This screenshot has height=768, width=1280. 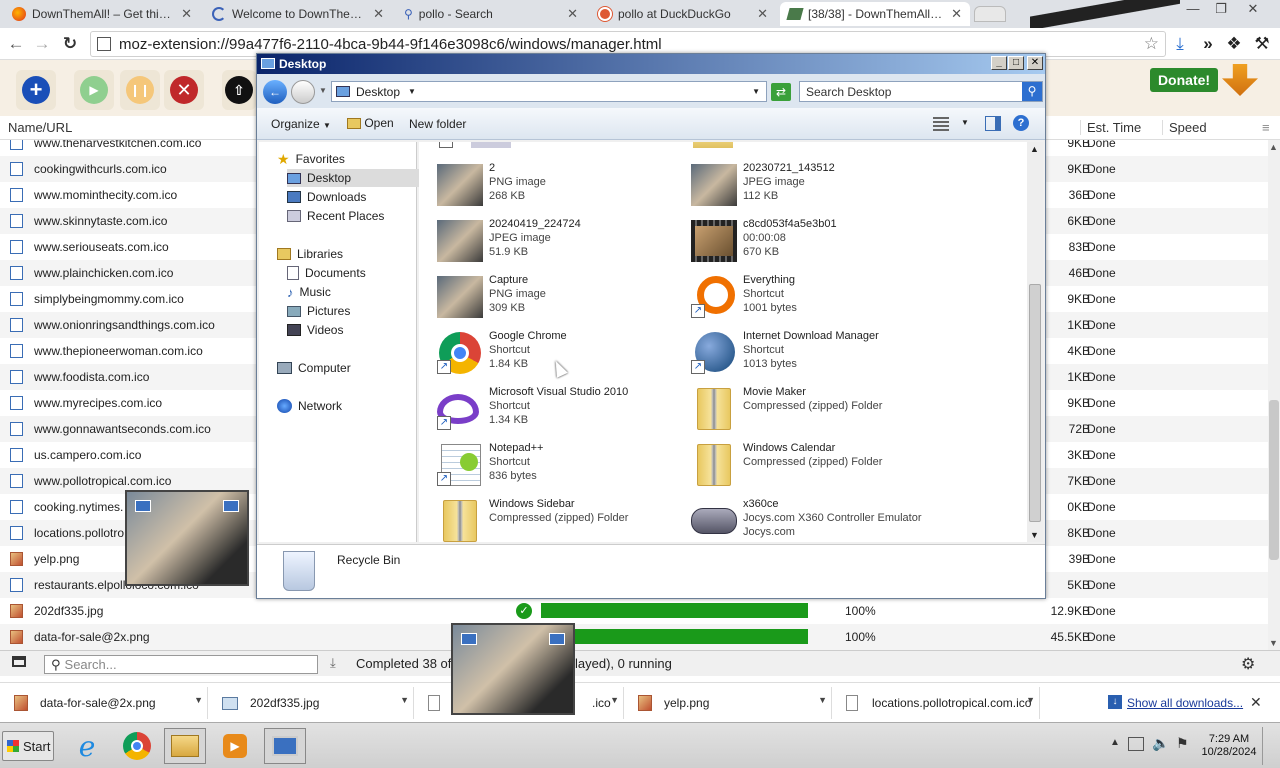 What do you see at coordinates (137, 746) in the screenshot?
I see `taskbar-chrome` at bounding box center [137, 746].